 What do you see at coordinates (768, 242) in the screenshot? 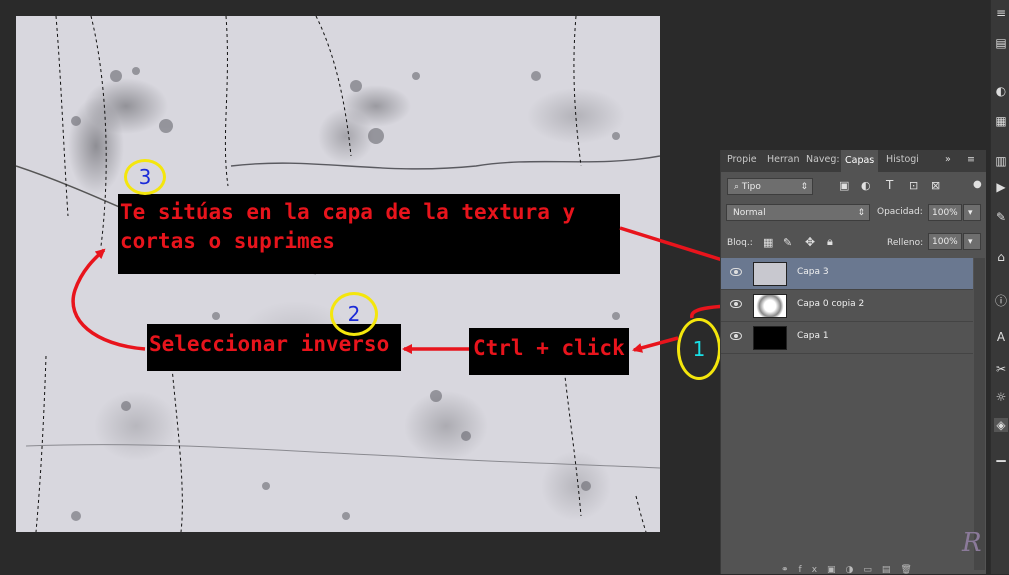
I see `lock-transparent-icon: ▦` at bounding box center [768, 242].